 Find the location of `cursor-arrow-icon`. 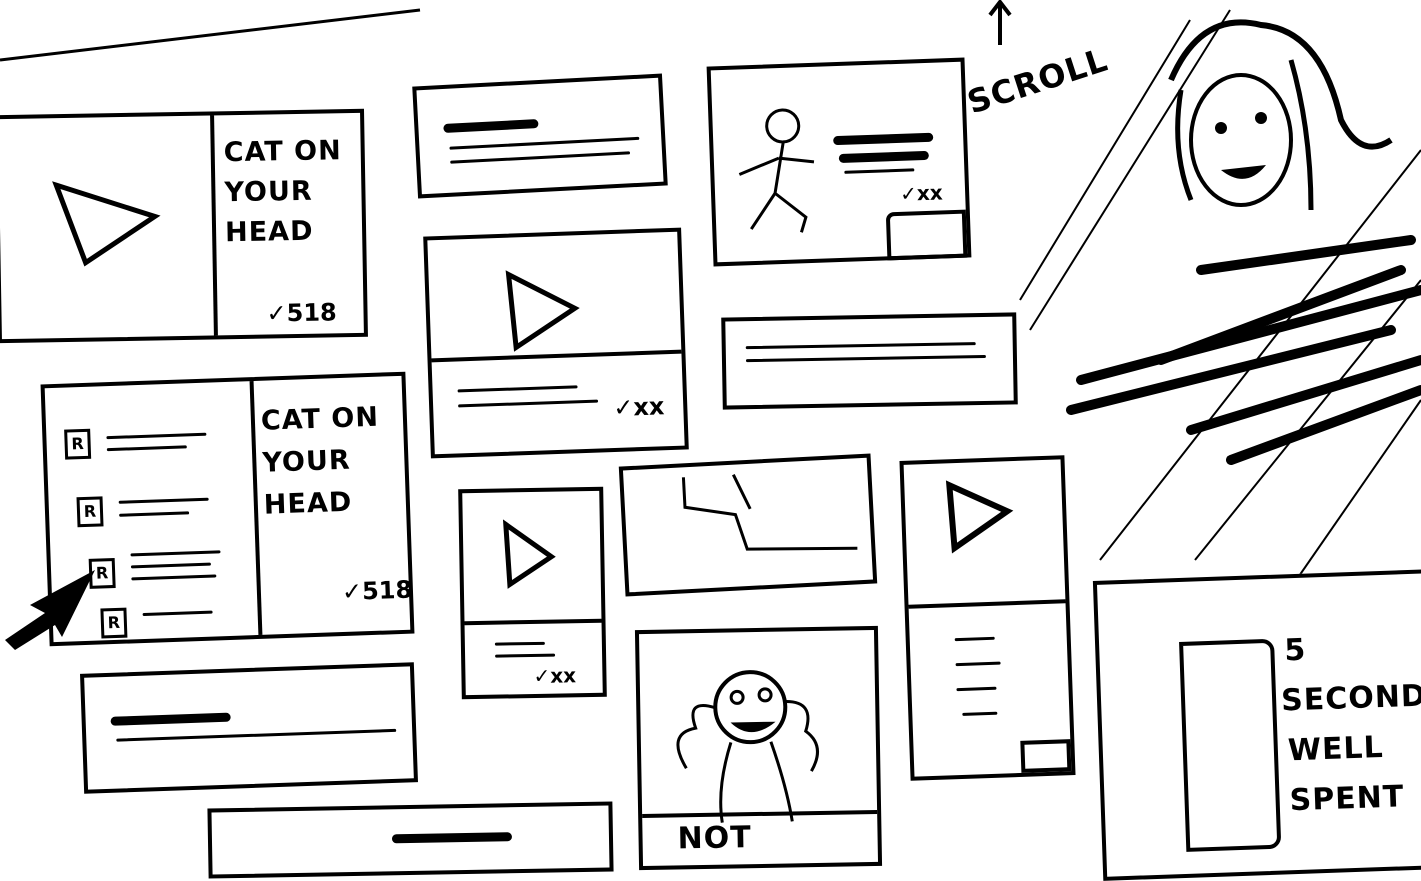

cursor-arrow-icon is located at coordinates (50, 610).